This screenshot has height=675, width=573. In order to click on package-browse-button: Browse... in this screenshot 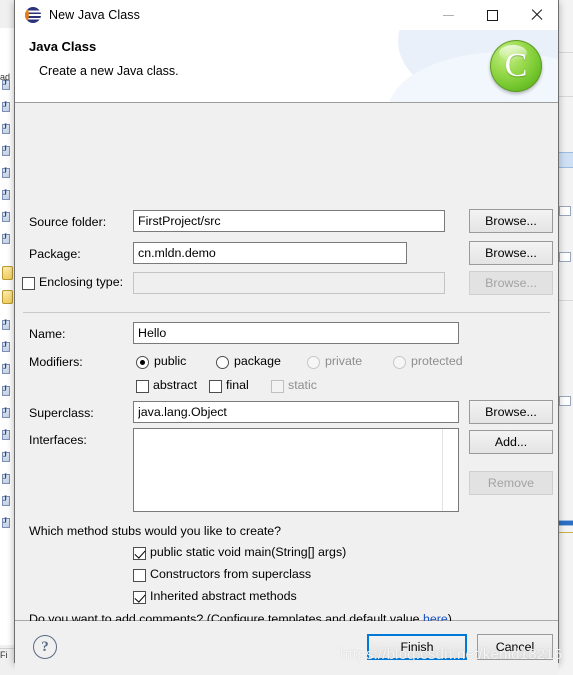, I will do `click(511, 253)`.